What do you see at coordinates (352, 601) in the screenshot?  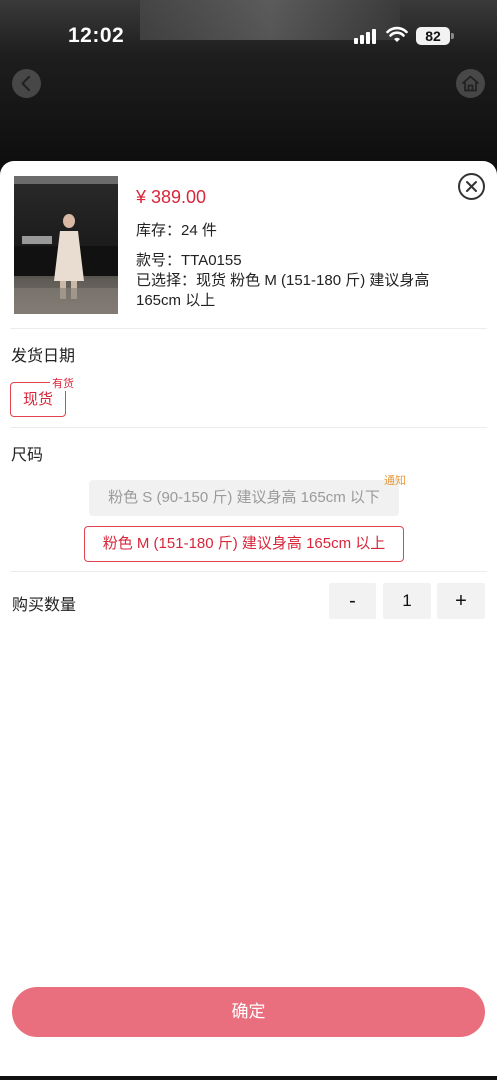 I see `quantity-decrease-button: -` at bounding box center [352, 601].